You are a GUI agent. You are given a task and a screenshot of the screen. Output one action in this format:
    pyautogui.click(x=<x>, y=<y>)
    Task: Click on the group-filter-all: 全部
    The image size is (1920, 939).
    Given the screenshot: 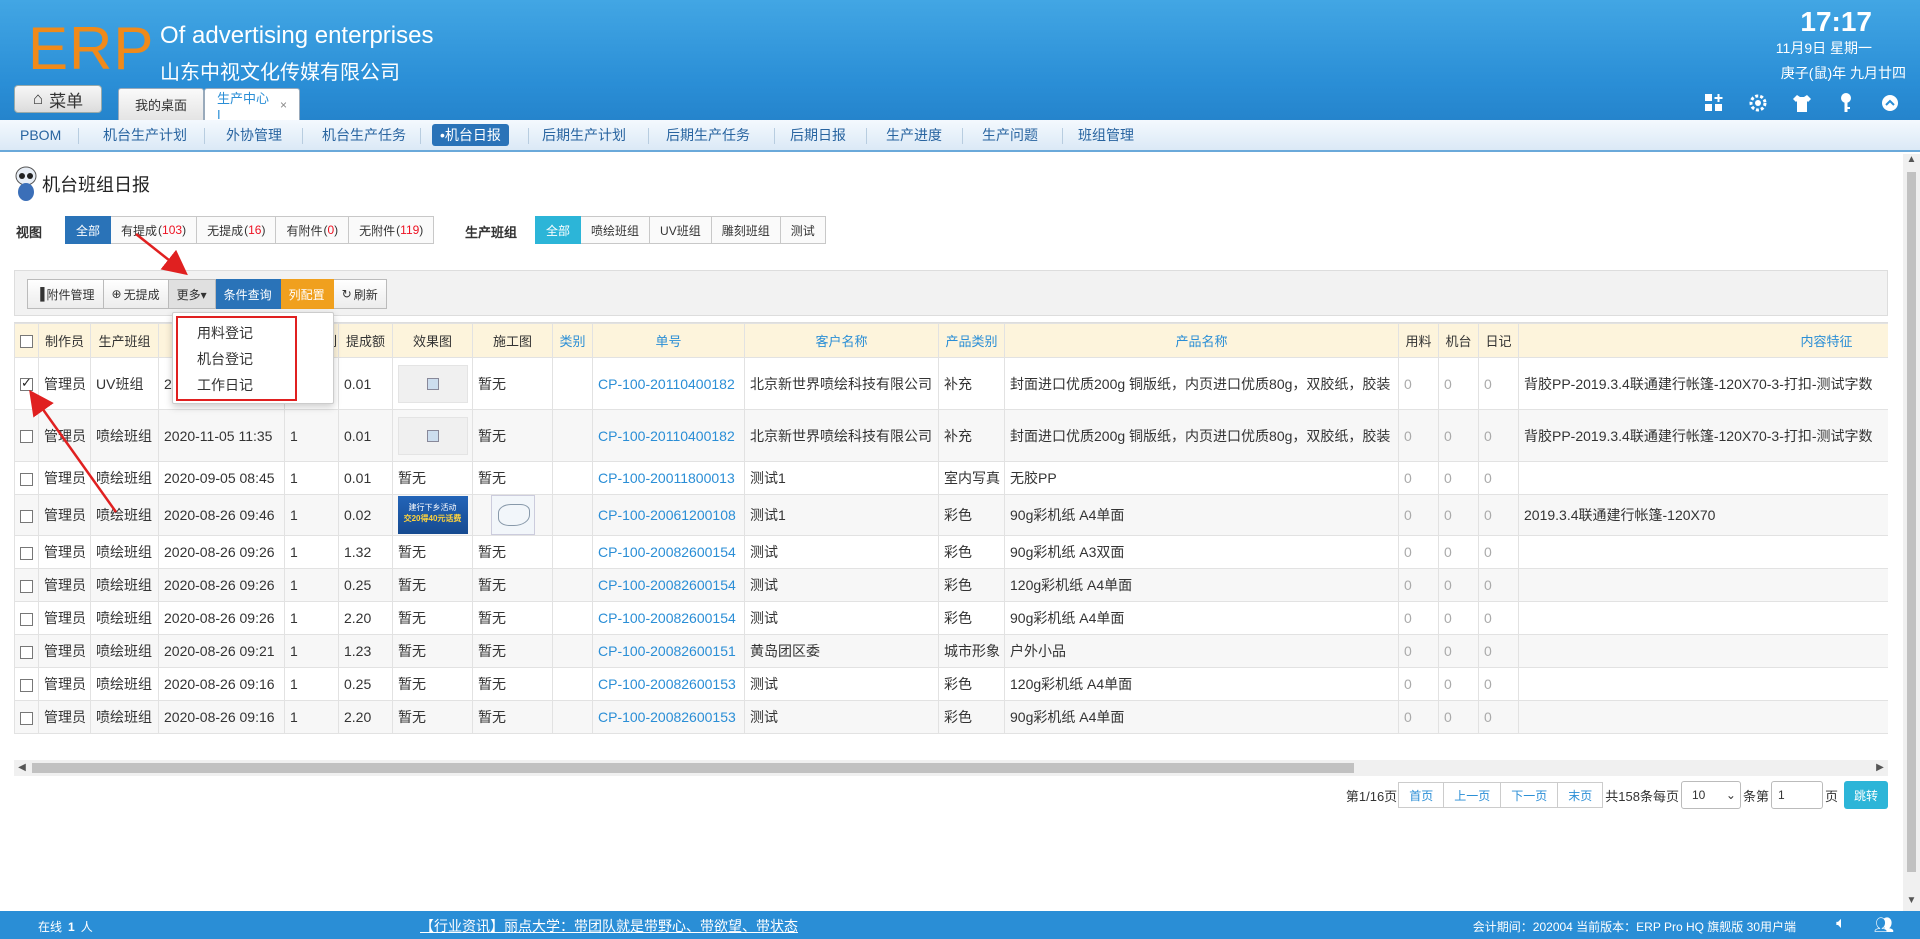 What is the action you would take?
    pyautogui.click(x=558, y=230)
    